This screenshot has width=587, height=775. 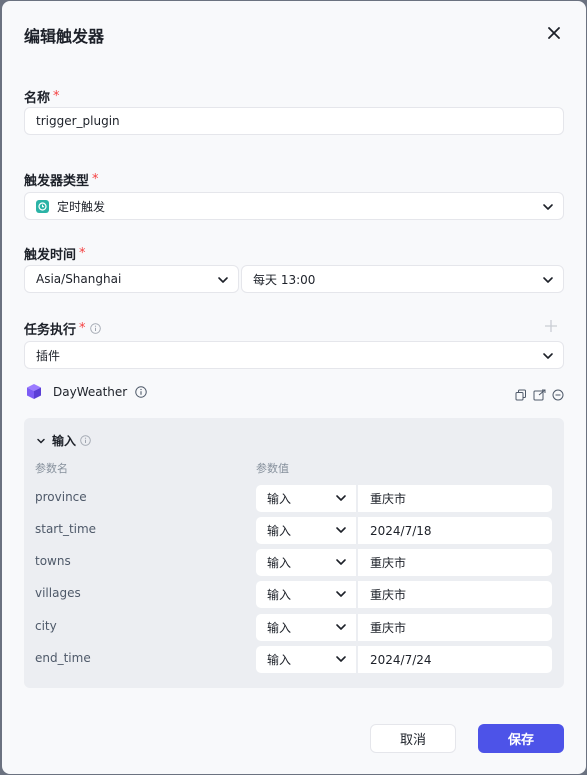 I want to click on param-value: 2024/7/18, so click(x=401, y=530).